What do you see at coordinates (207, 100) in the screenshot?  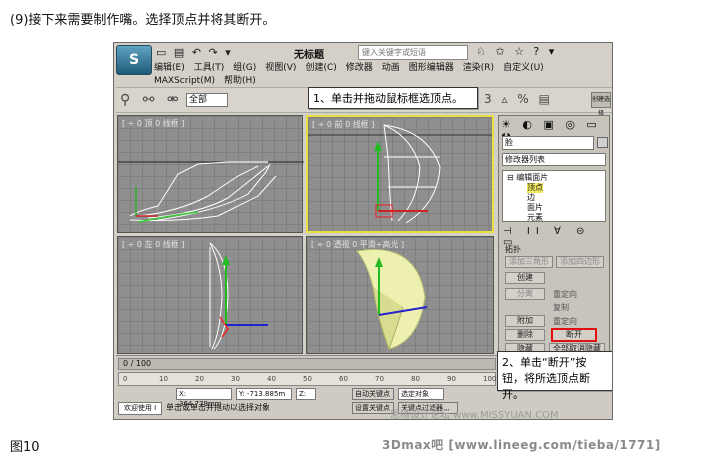 I see `selection-filter-dropdown: 全部` at bounding box center [207, 100].